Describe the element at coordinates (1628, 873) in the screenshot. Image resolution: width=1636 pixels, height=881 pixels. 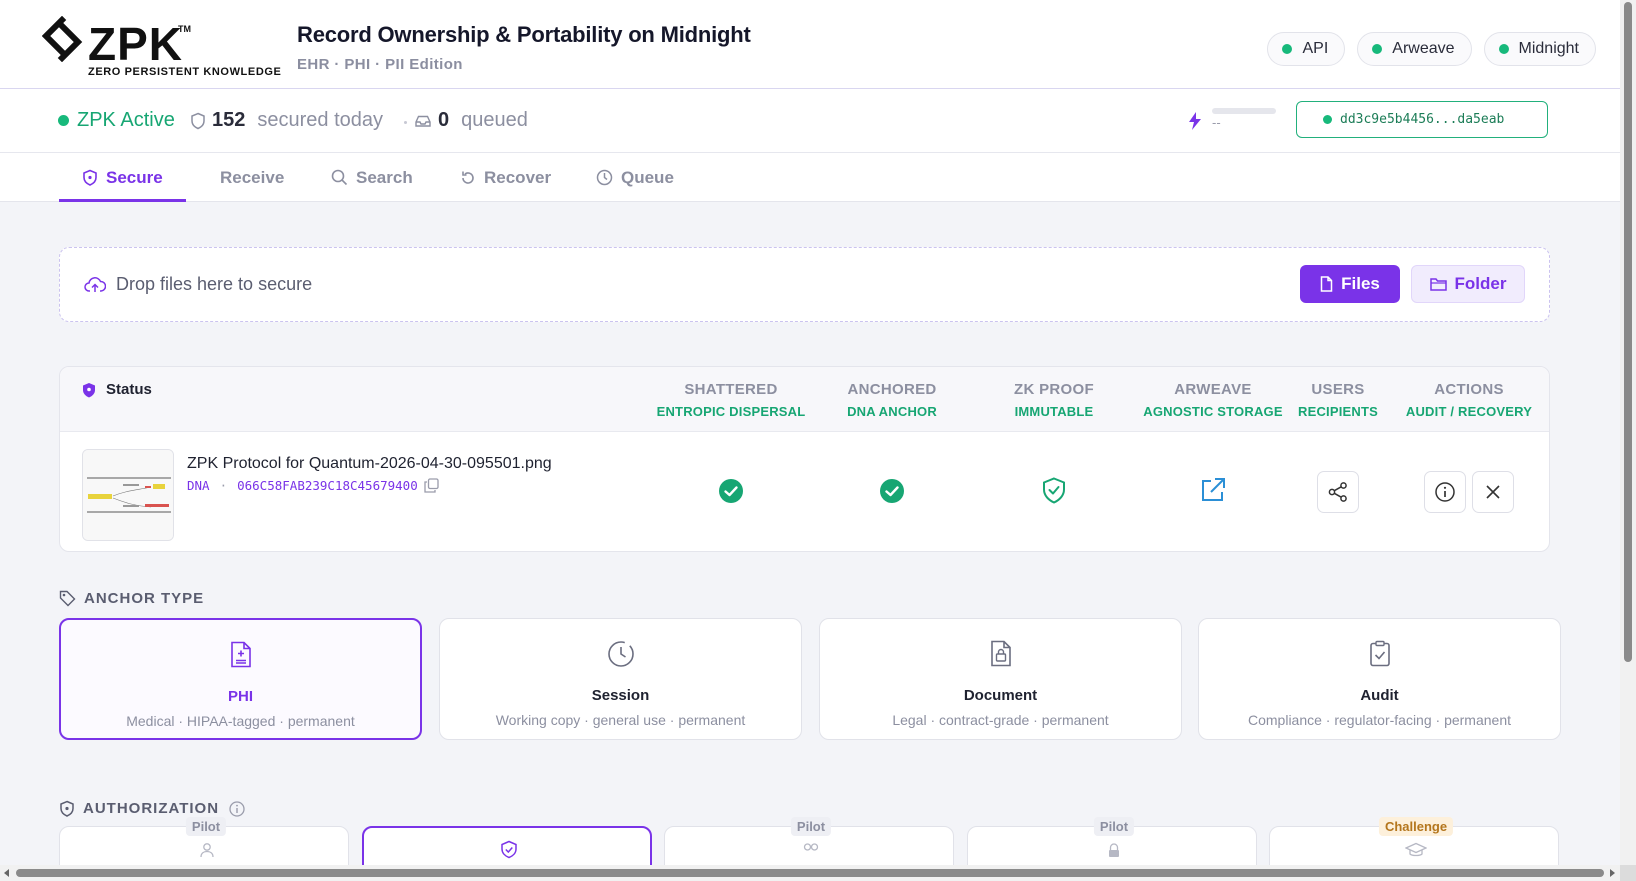
I see `scrollbar-corner` at that location.